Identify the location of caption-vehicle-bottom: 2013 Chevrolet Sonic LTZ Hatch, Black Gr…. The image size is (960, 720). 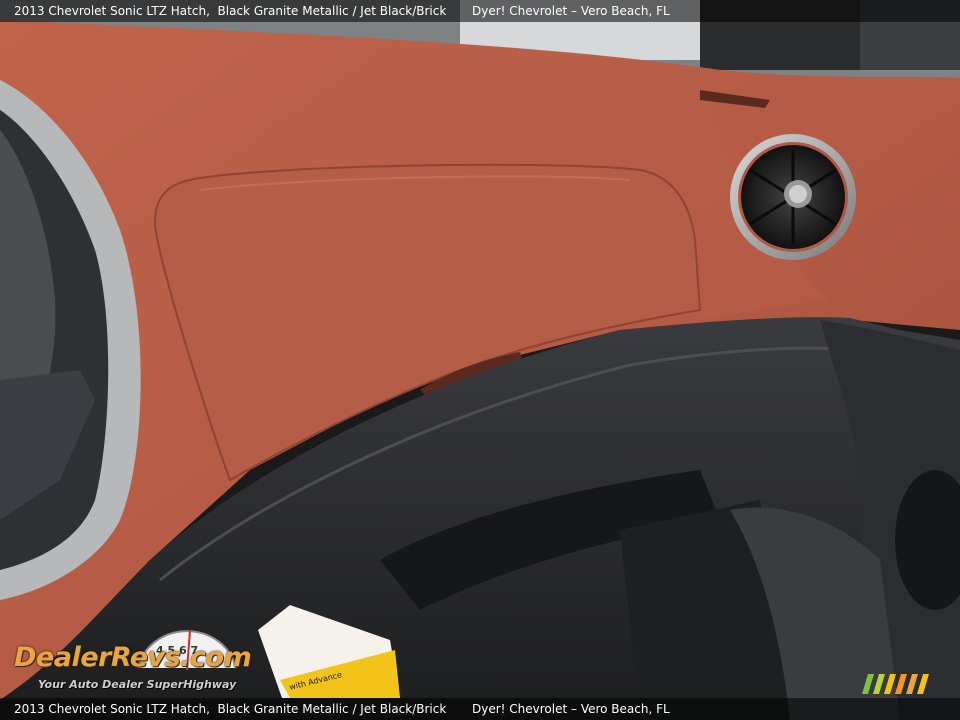
(230, 709).